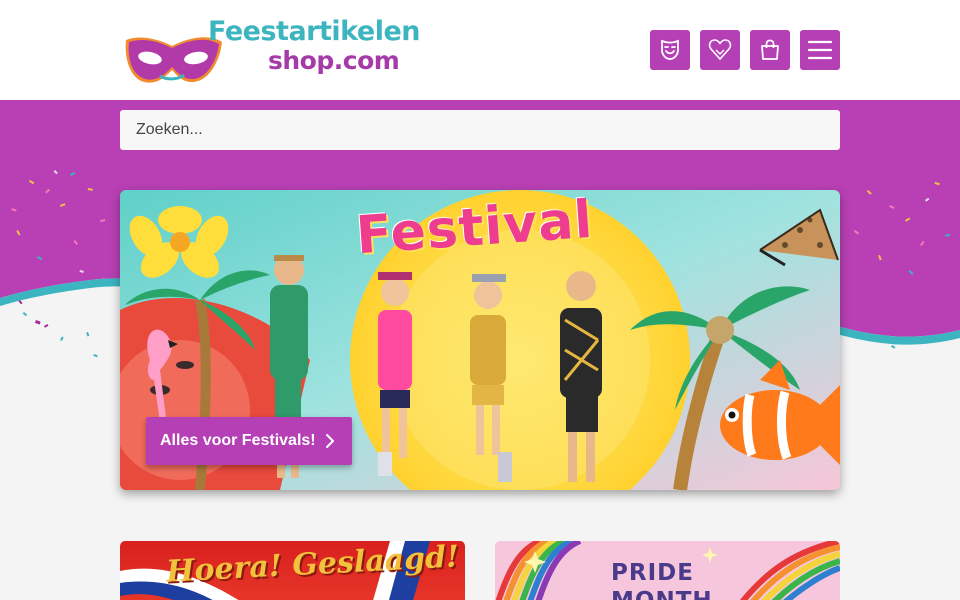 The height and width of the screenshot is (600, 960). What do you see at coordinates (652, 573) in the screenshot?
I see `pride-word: PRIDE` at bounding box center [652, 573].